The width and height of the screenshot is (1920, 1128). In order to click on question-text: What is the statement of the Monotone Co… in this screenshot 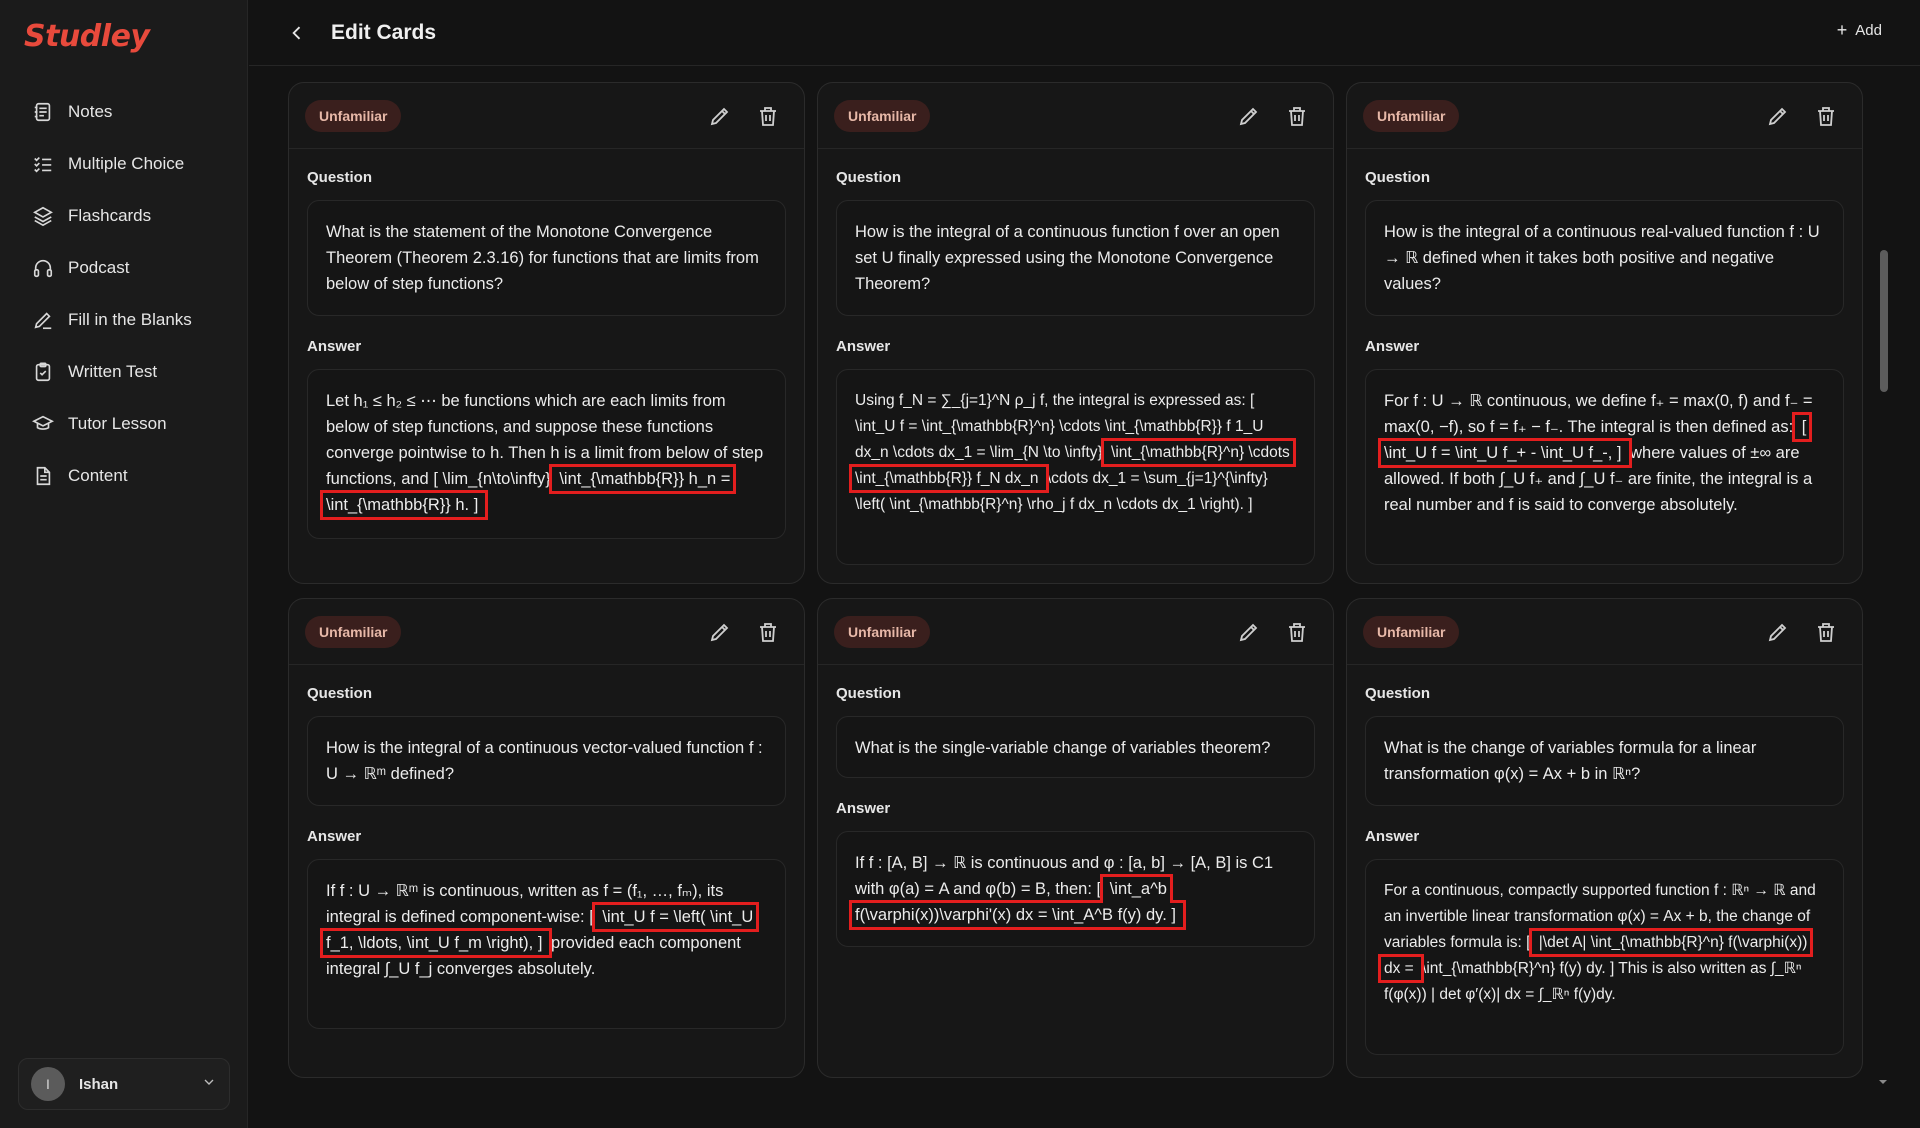, I will do `click(546, 258)`.